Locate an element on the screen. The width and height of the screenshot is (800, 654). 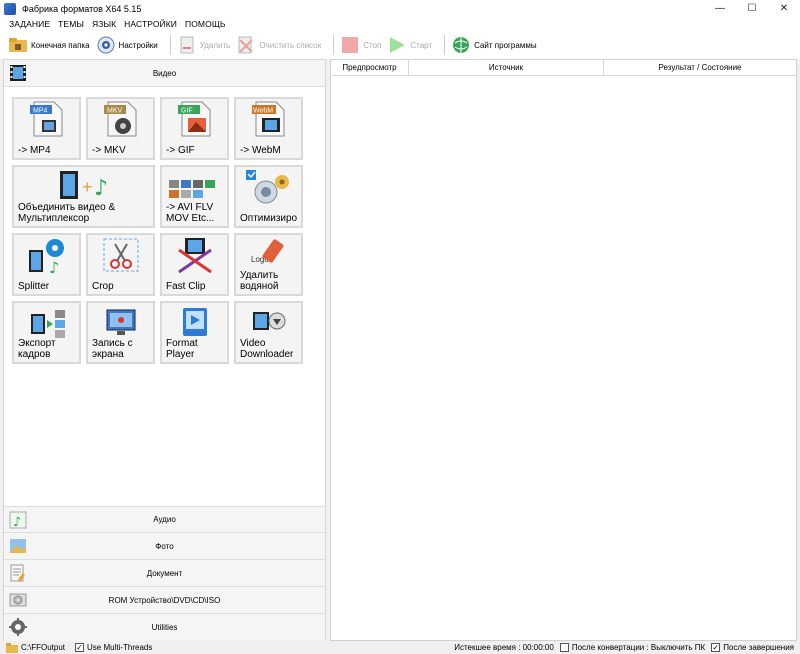
tile-label: Video Downloader is located at coordinates (267, 349).